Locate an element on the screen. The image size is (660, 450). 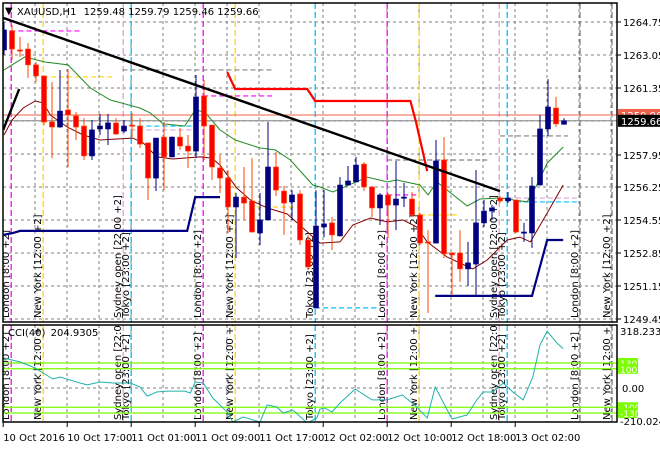
price-tick-label: 1256.25 is located at coordinates (641, 188).